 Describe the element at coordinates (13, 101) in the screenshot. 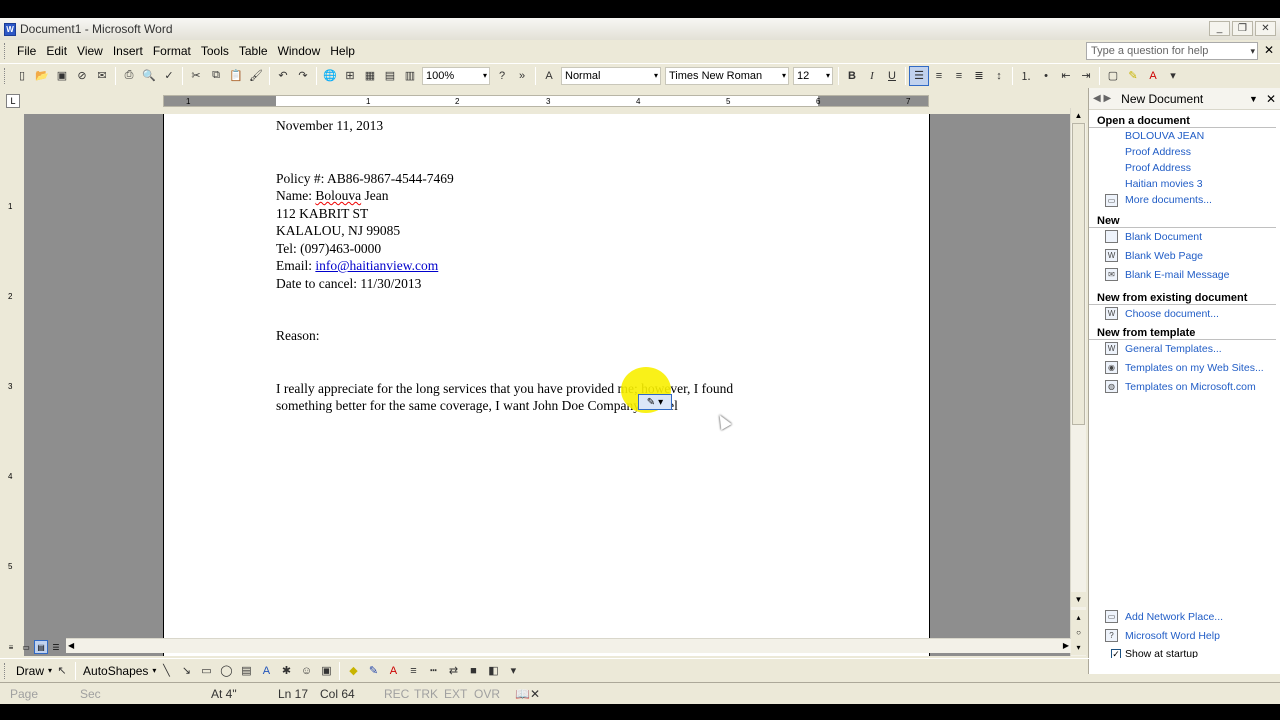

I see `tab-selector: L` at that location.